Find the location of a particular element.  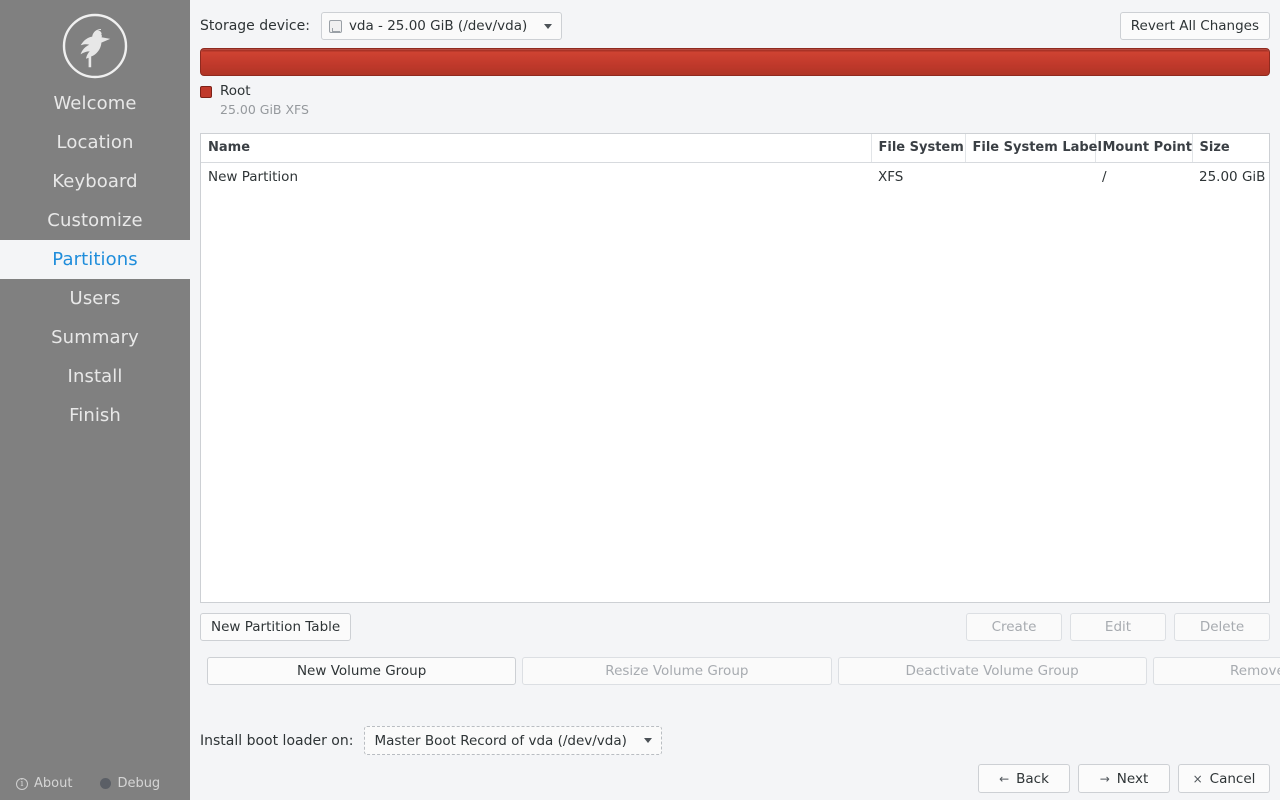

sidebar-item-location: Location is located at coordinates (95, 142).